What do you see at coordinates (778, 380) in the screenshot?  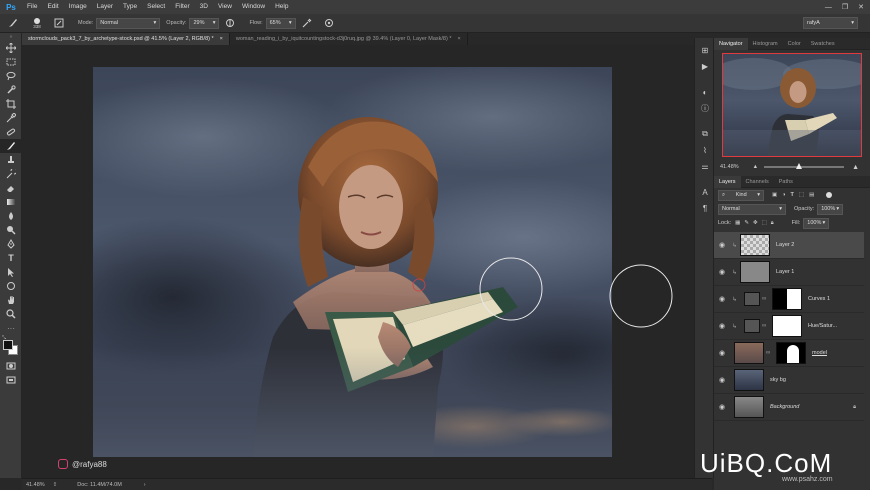 I see `layer-name: sky bg` at bounding box center [778, 380].